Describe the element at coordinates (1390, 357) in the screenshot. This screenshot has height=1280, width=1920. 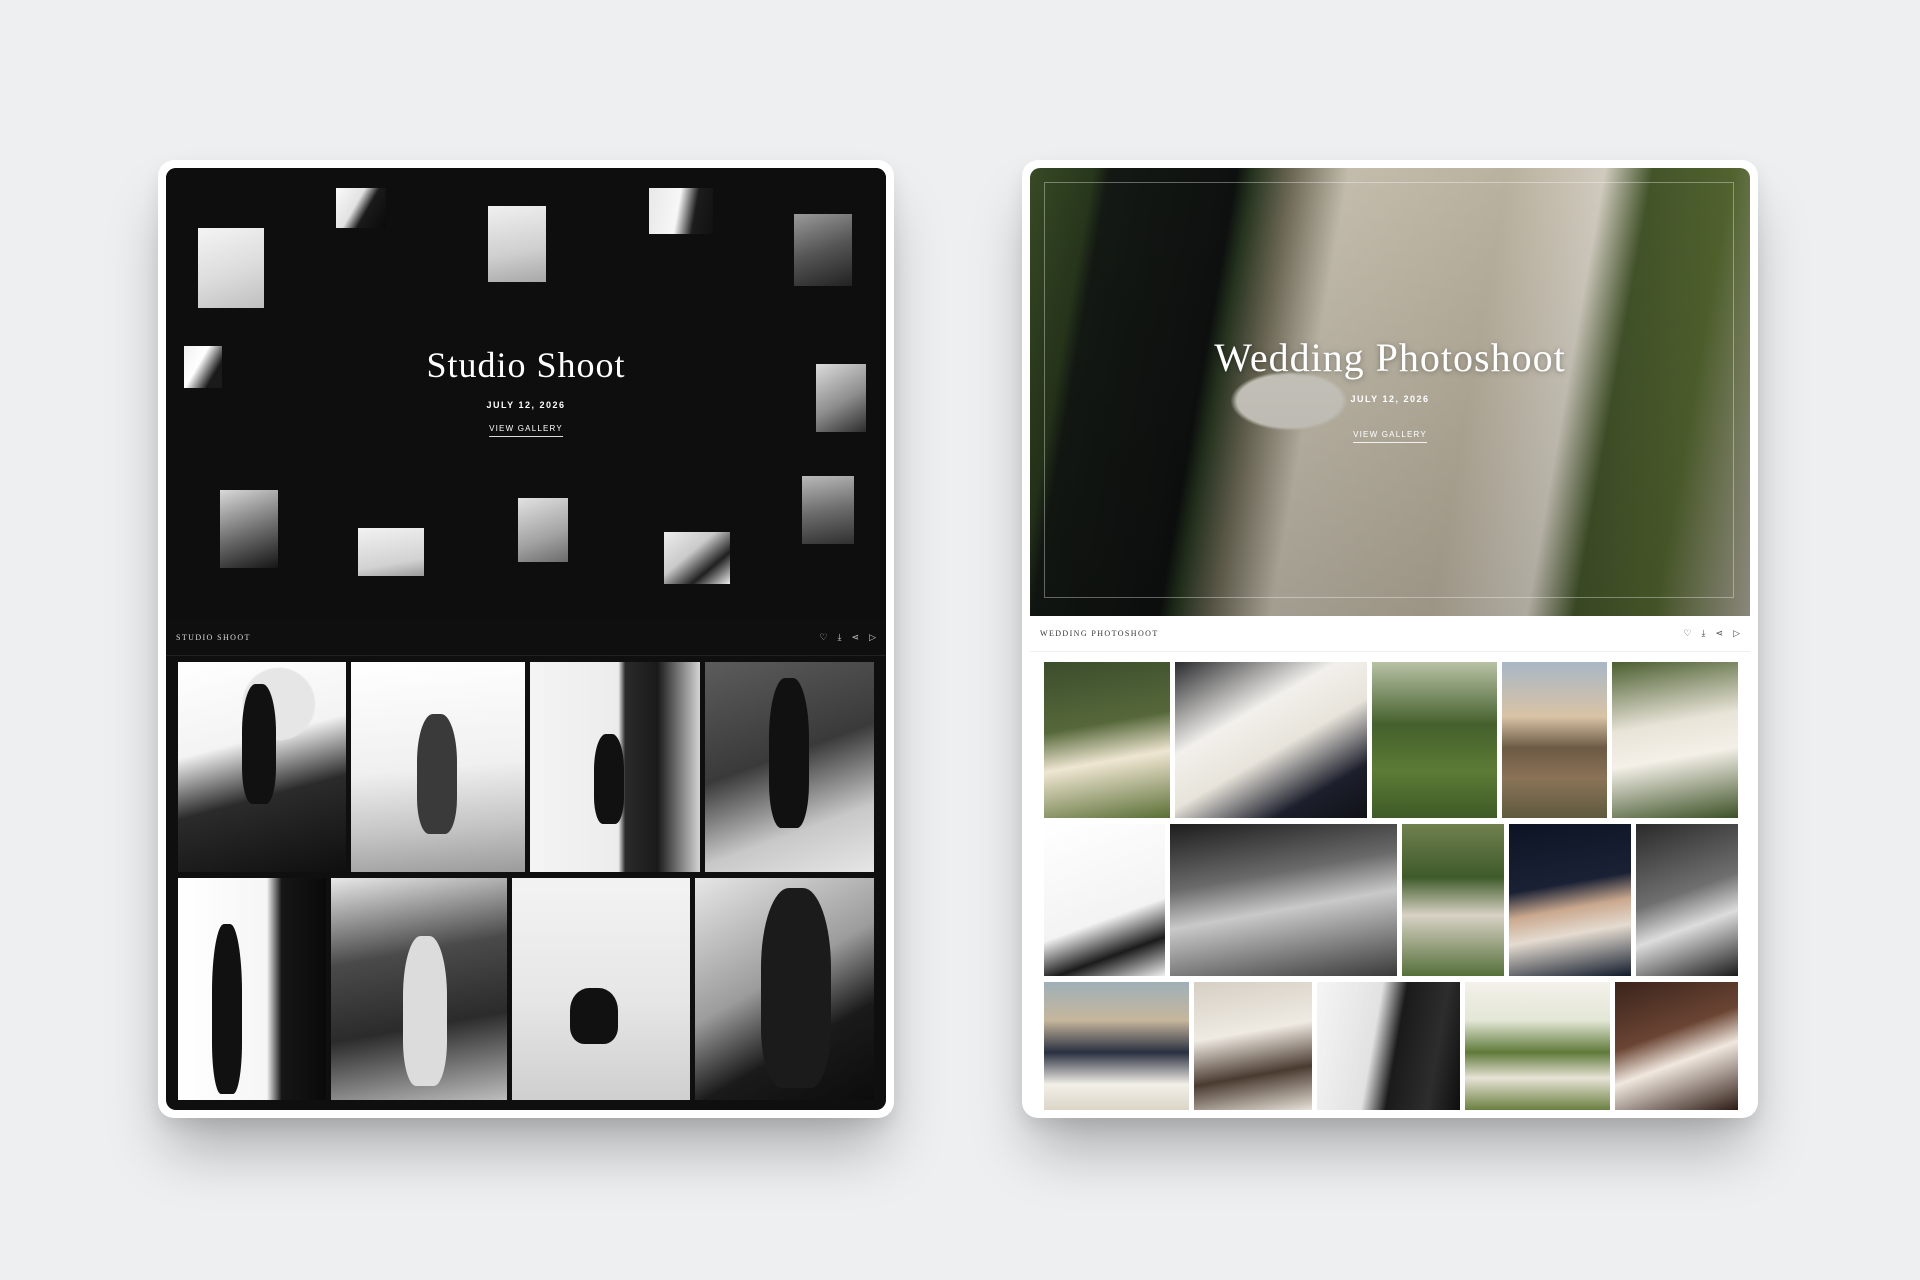
I see `hero-title: Wedding Photoshoot` at that location.